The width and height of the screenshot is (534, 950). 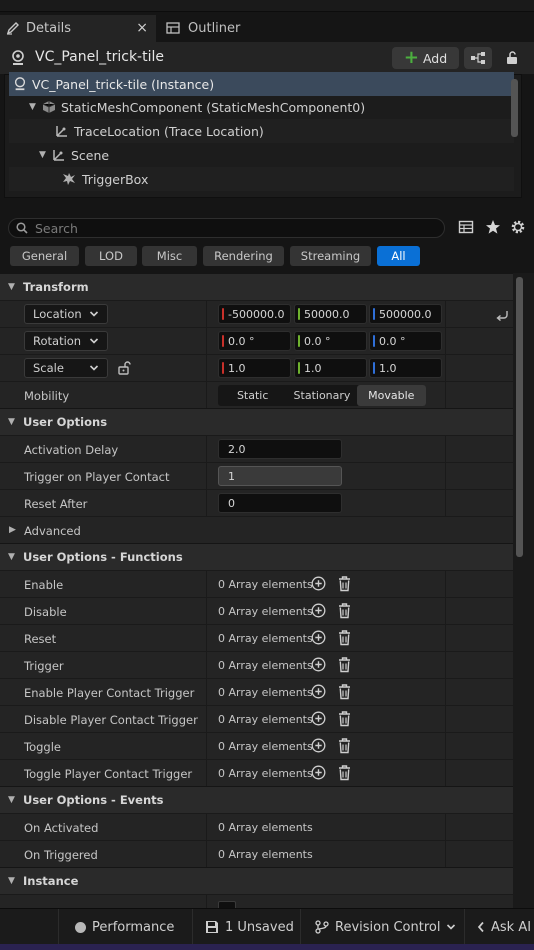 I want to click on property-matrix-icon, so click(x=466, y=227).